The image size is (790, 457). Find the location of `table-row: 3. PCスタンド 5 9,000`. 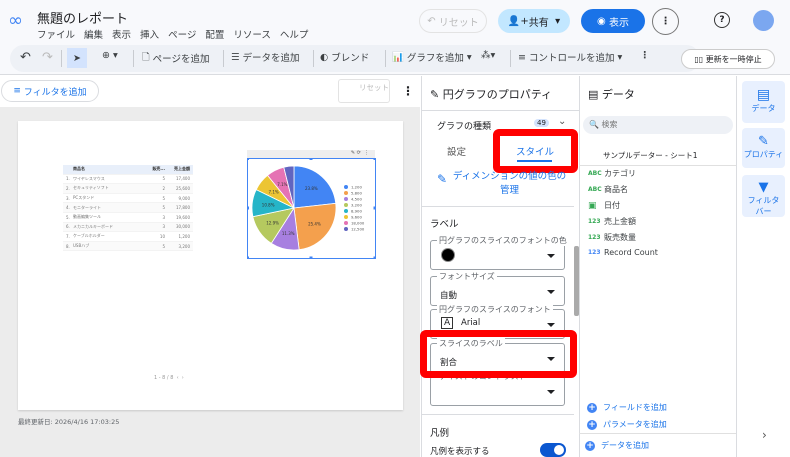

table-row: 3. PCスタンド 5 9,000 is located at coordinates (128, 199).